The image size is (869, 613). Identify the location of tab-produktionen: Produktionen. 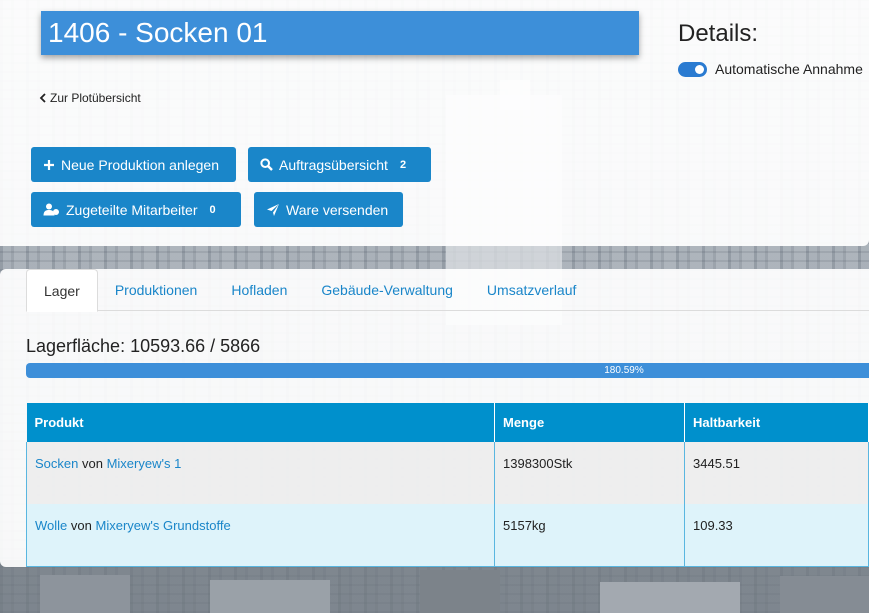
(156, 290).